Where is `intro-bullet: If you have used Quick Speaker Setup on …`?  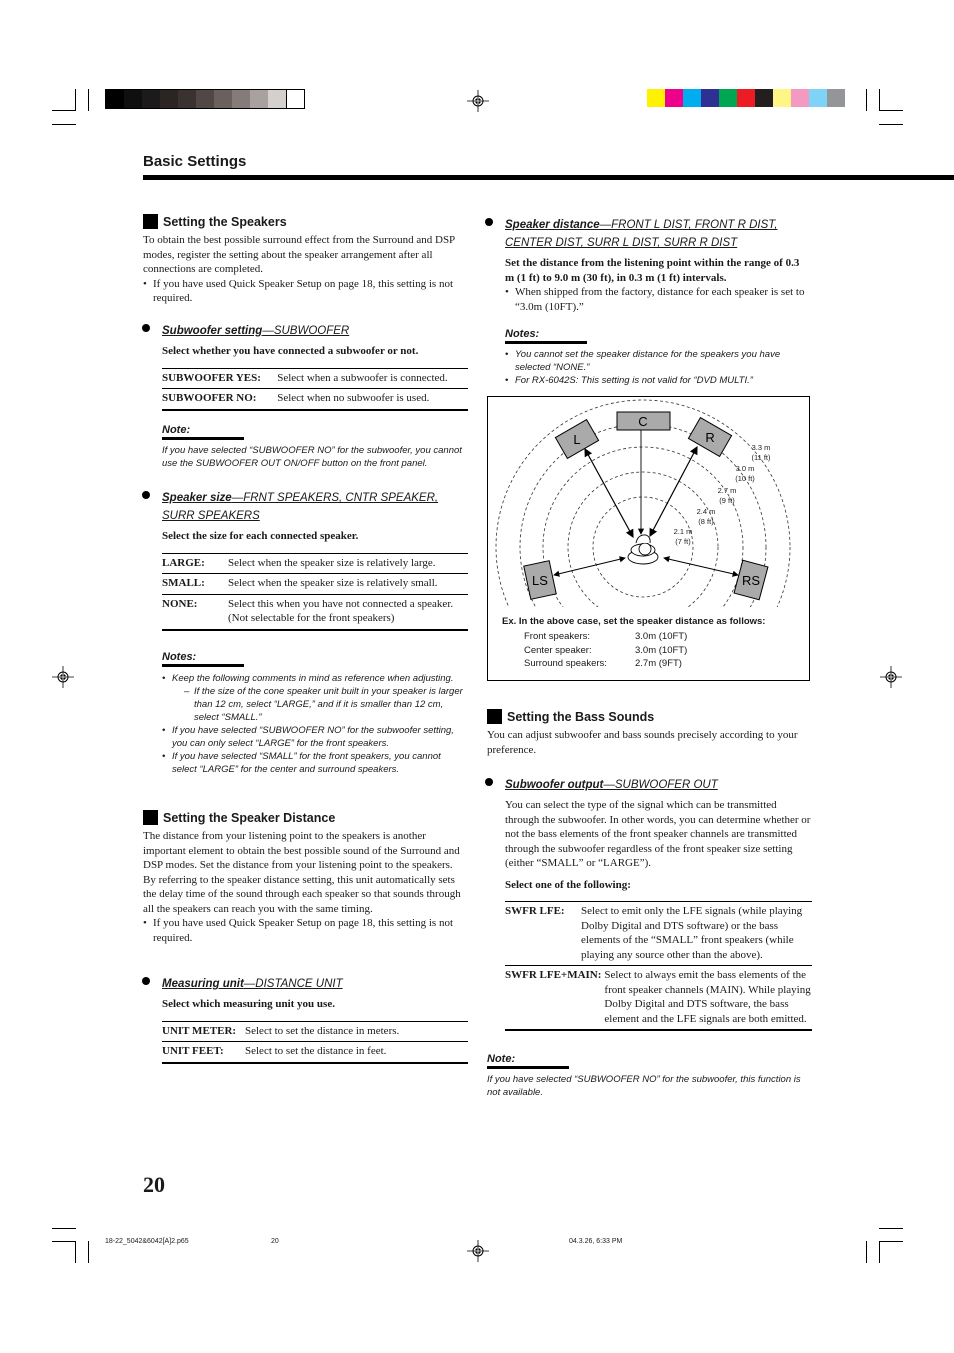
intro-bullet: If you have used Quick Speaker Setup on … is located at coordinates (305, 291).